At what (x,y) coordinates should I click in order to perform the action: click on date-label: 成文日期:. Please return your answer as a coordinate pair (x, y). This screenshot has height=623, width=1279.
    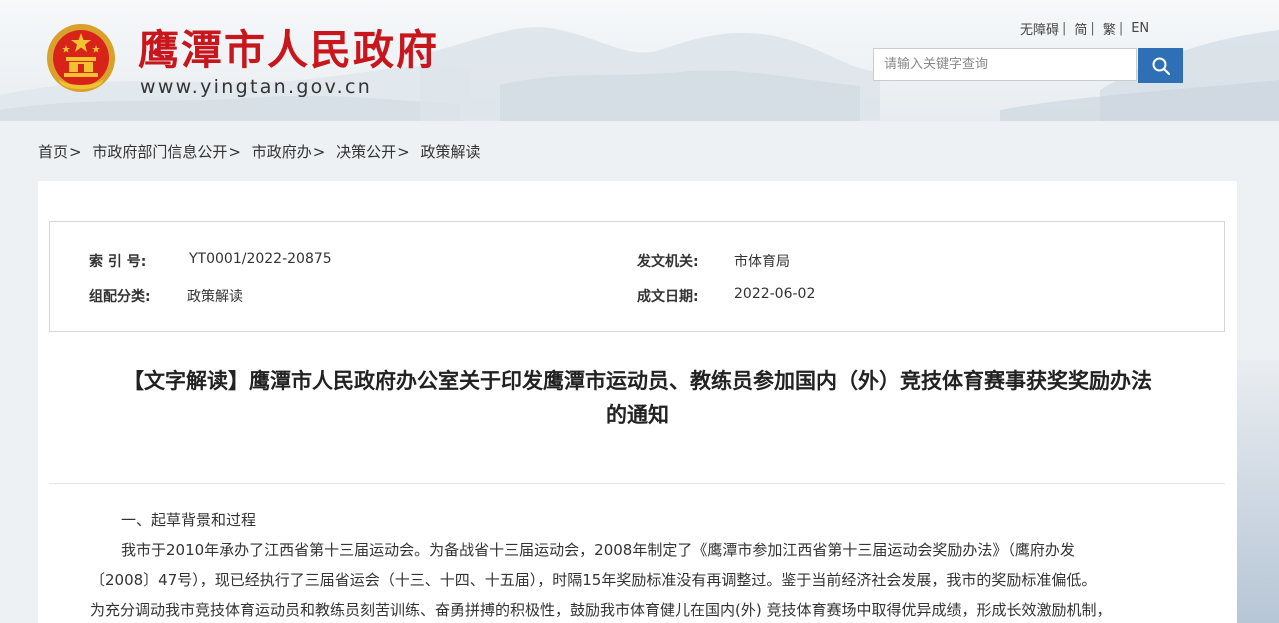
    Looking at the image, I should click on (668, 297).